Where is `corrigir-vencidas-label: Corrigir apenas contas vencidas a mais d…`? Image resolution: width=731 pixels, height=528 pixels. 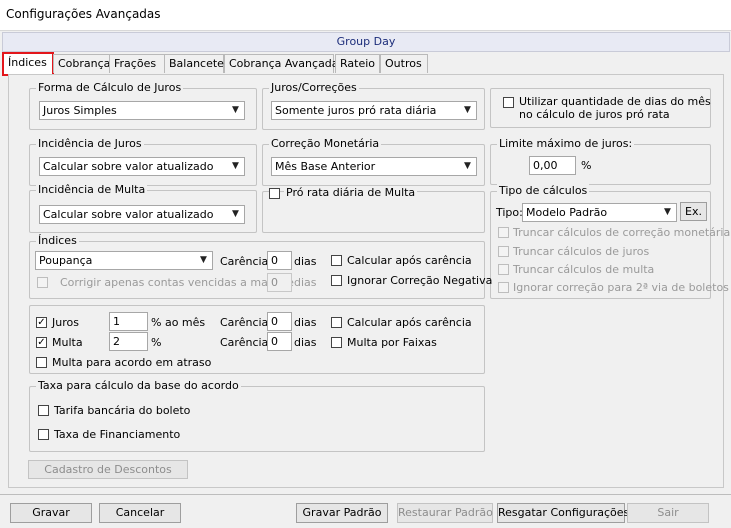 corrigir-vencidas-label: Corrigir apenas contas vencidas a mais d… is located at coordinates (177, 282).